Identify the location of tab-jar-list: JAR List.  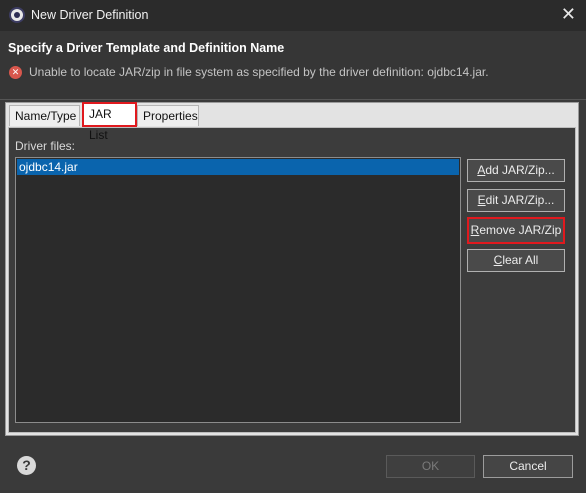
(109, 122).